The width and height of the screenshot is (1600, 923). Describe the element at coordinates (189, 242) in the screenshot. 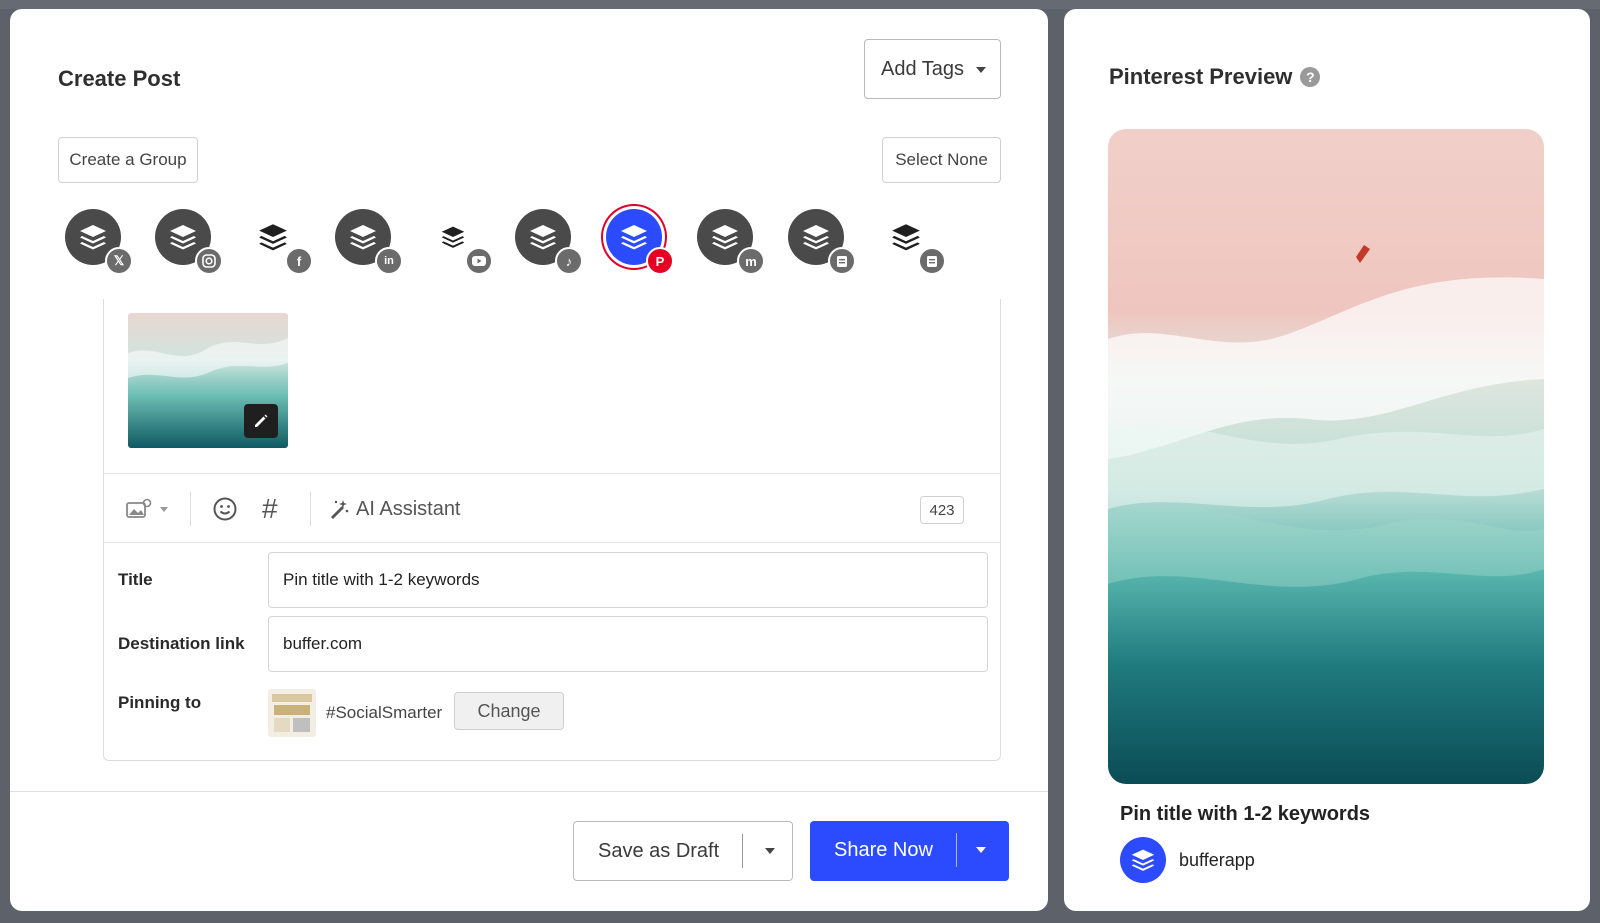

I see `channel-instagram` at that location.